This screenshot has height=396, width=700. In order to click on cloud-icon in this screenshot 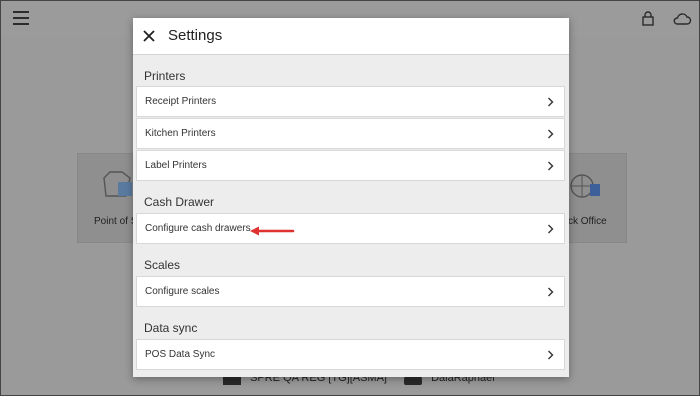, I will do `click(682, 19)`.